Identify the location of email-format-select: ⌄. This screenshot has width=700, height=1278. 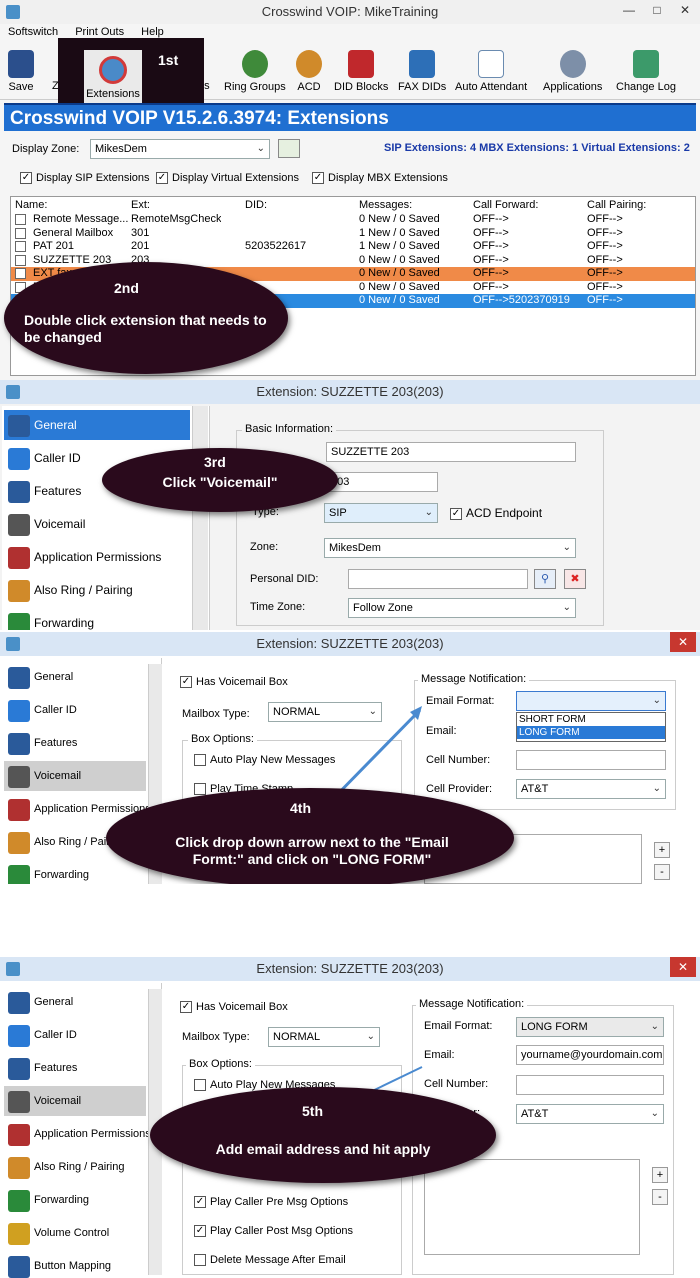
(591, 701).